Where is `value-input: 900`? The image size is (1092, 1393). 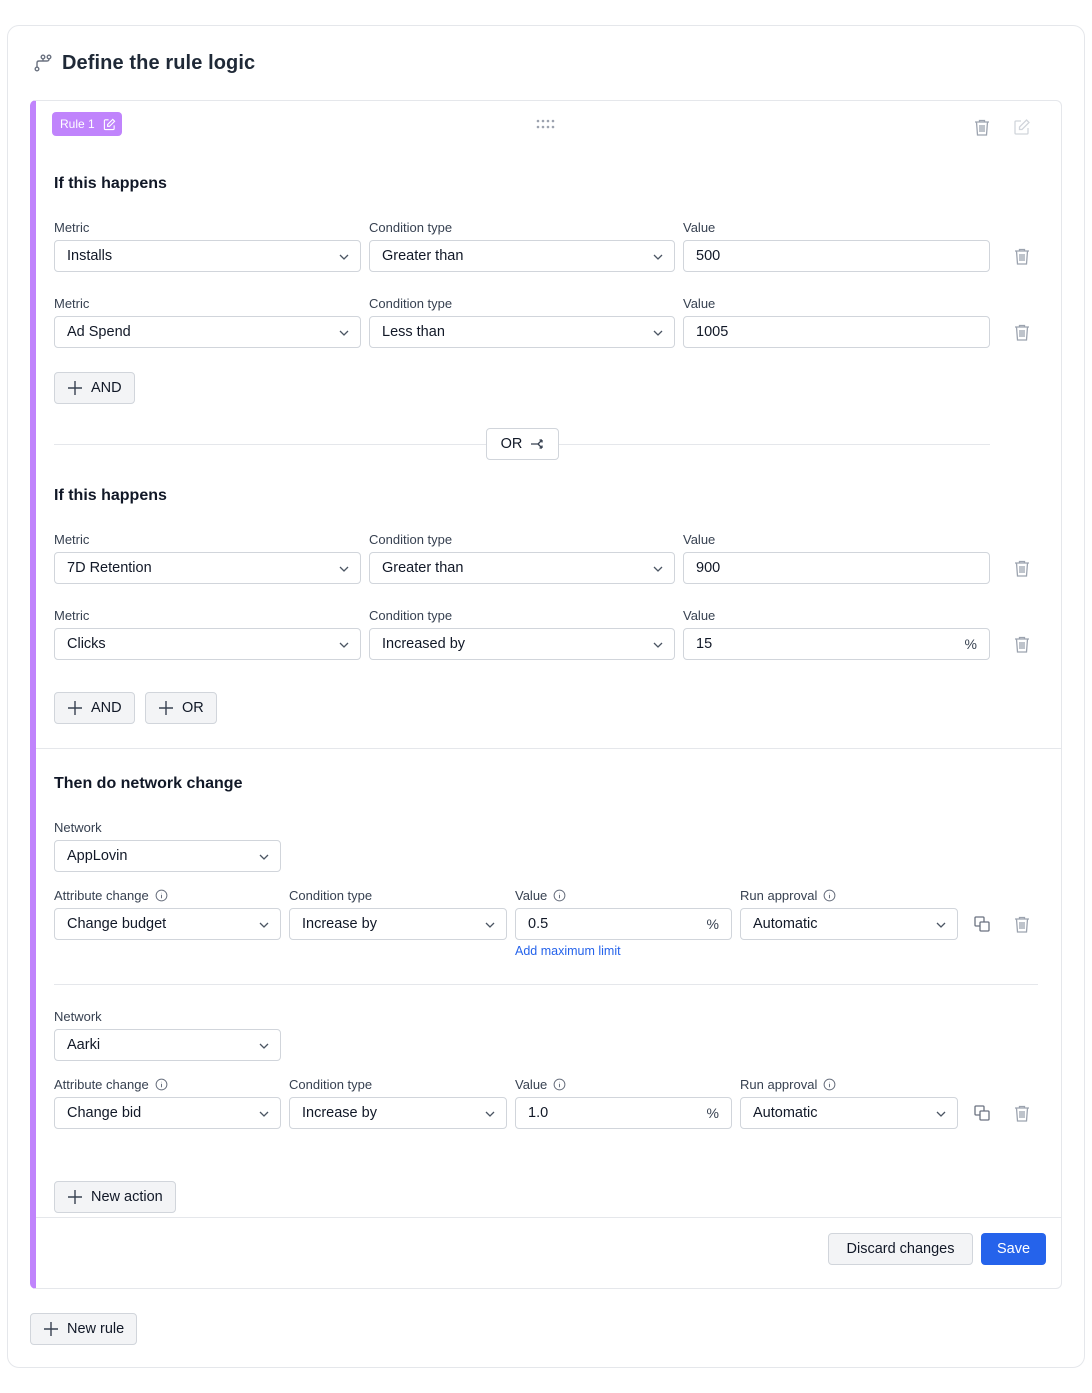 value-input: 900 is located at coordinates (836, 568).